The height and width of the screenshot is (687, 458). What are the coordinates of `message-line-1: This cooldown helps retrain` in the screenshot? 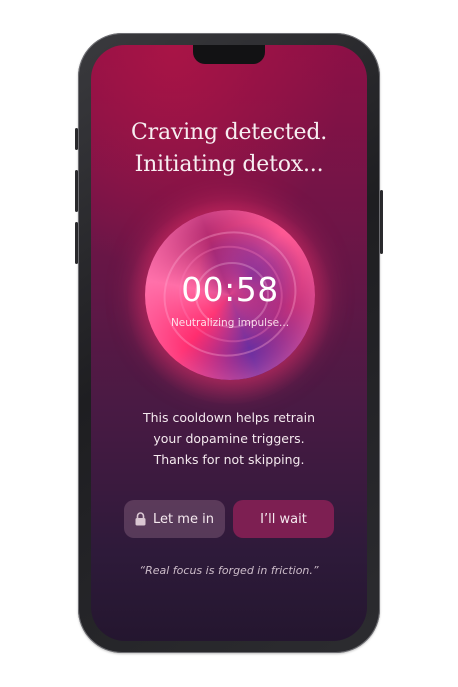 It's located at (228, 417).